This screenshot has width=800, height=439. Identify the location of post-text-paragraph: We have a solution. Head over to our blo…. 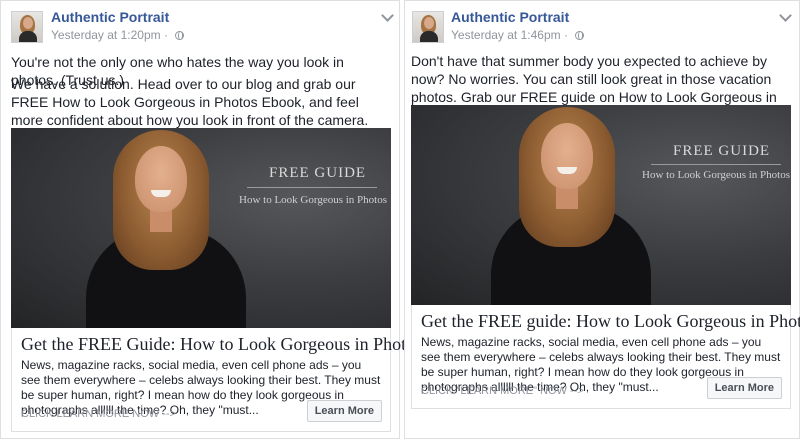
(190, 102).